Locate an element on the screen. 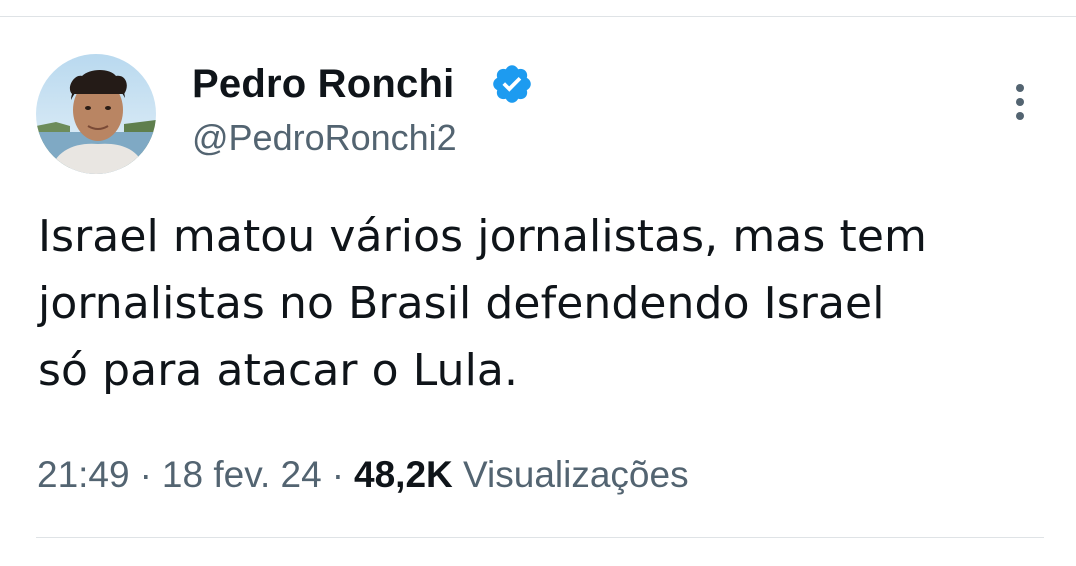 The image size is (1076, 566). more-vertical-icon is located at coordinates (1020, 102).